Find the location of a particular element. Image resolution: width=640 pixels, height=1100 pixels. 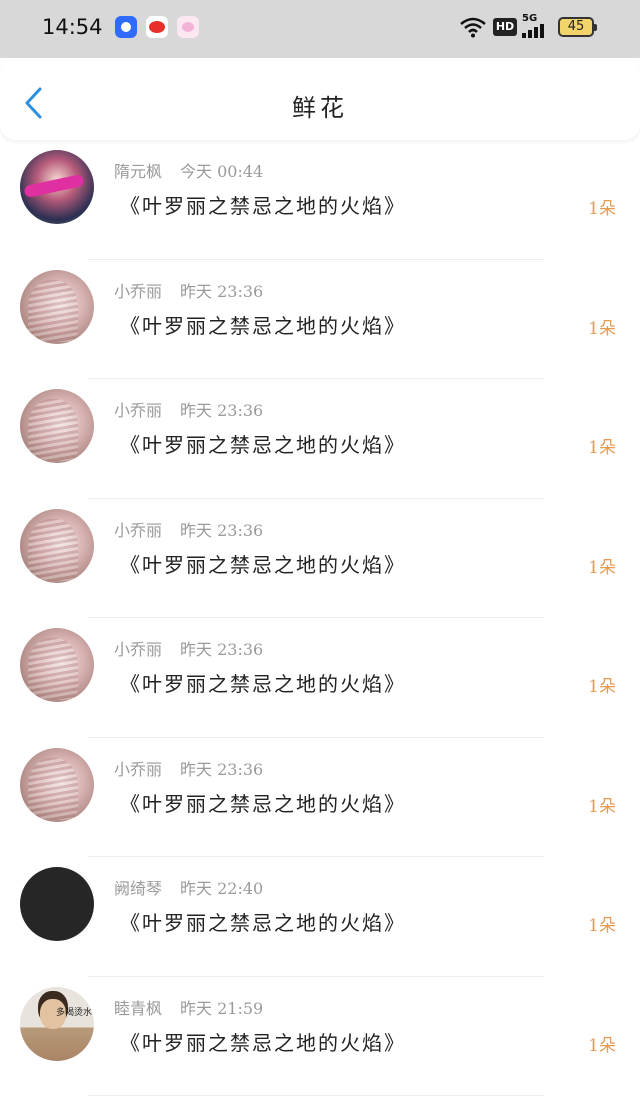

list-item: 多喝烫水 睦青枫 昨天 21:59 《叶罗丽之禁忌之地的火焰》 1朵 is located at coordinates (320, 1036).